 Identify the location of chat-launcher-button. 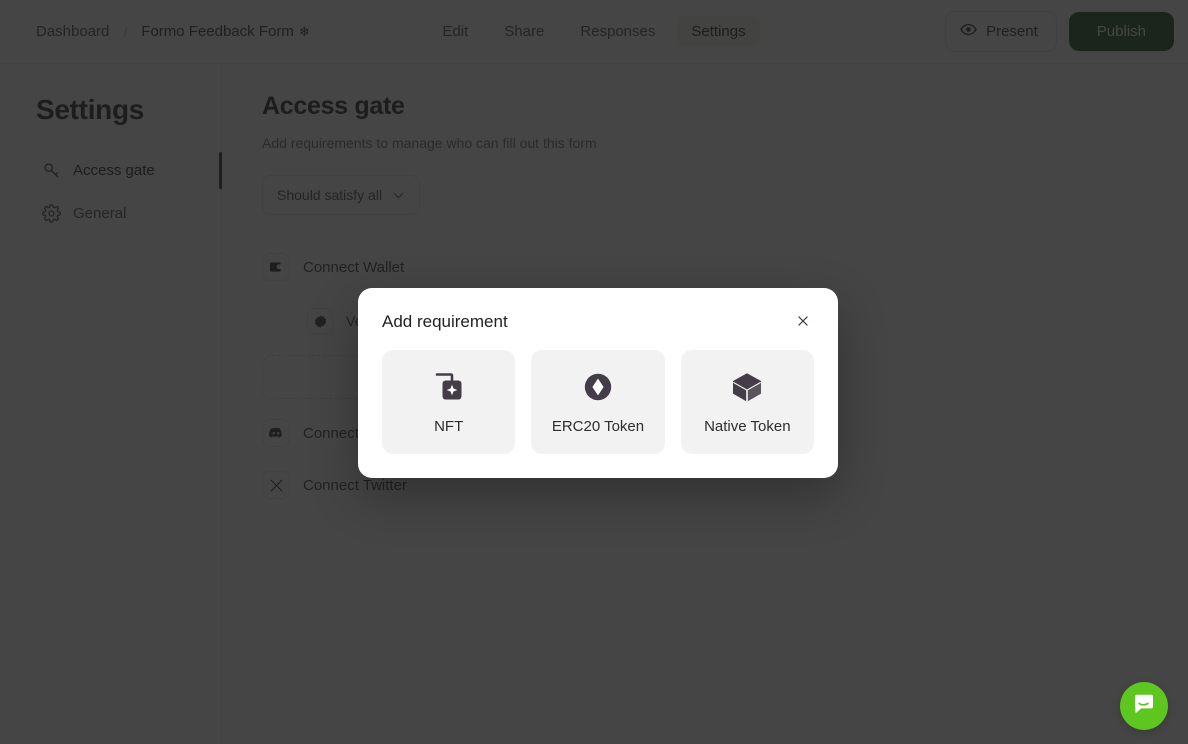
(1144, 706).